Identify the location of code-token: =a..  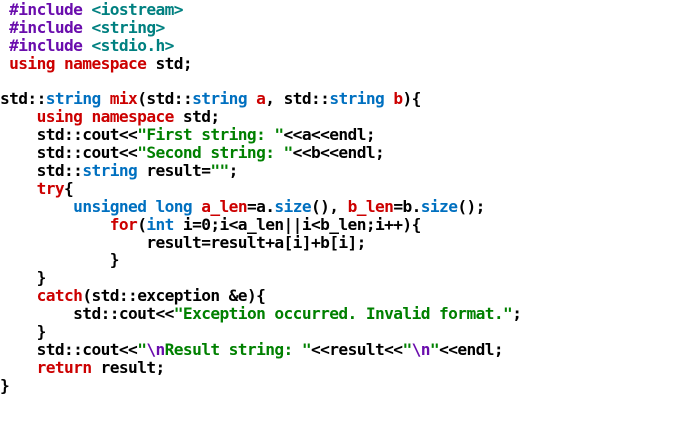
(260, 206).